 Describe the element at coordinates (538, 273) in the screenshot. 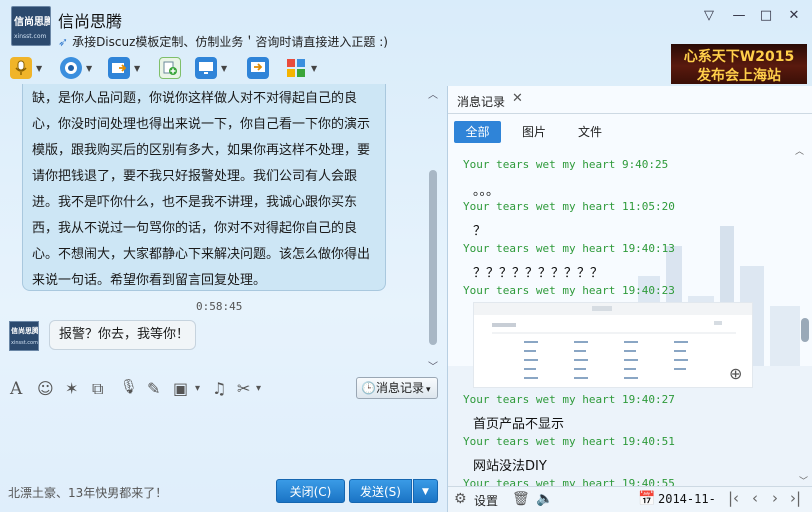

I see `history-entry-body: ？？？？？？？？？？` at that location.